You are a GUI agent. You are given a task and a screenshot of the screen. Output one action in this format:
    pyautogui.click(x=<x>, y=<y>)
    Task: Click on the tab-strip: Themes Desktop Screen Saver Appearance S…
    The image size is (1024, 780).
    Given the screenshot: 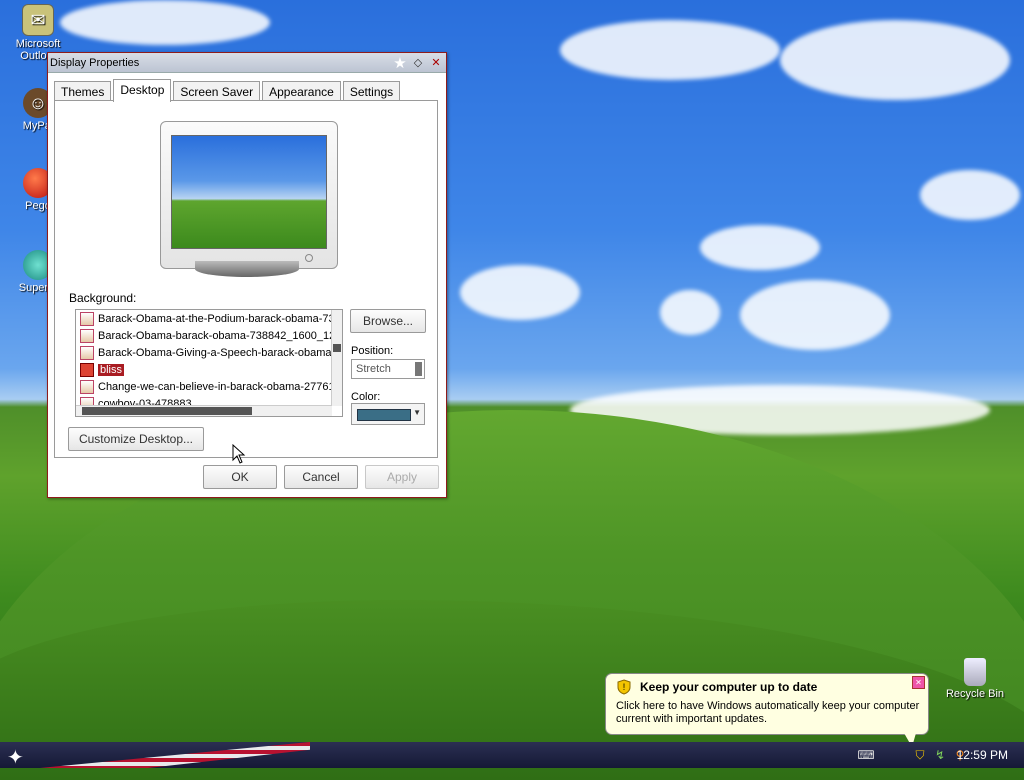 What is the action you would take?
    pyautogui.click(x=228, y=91)
    